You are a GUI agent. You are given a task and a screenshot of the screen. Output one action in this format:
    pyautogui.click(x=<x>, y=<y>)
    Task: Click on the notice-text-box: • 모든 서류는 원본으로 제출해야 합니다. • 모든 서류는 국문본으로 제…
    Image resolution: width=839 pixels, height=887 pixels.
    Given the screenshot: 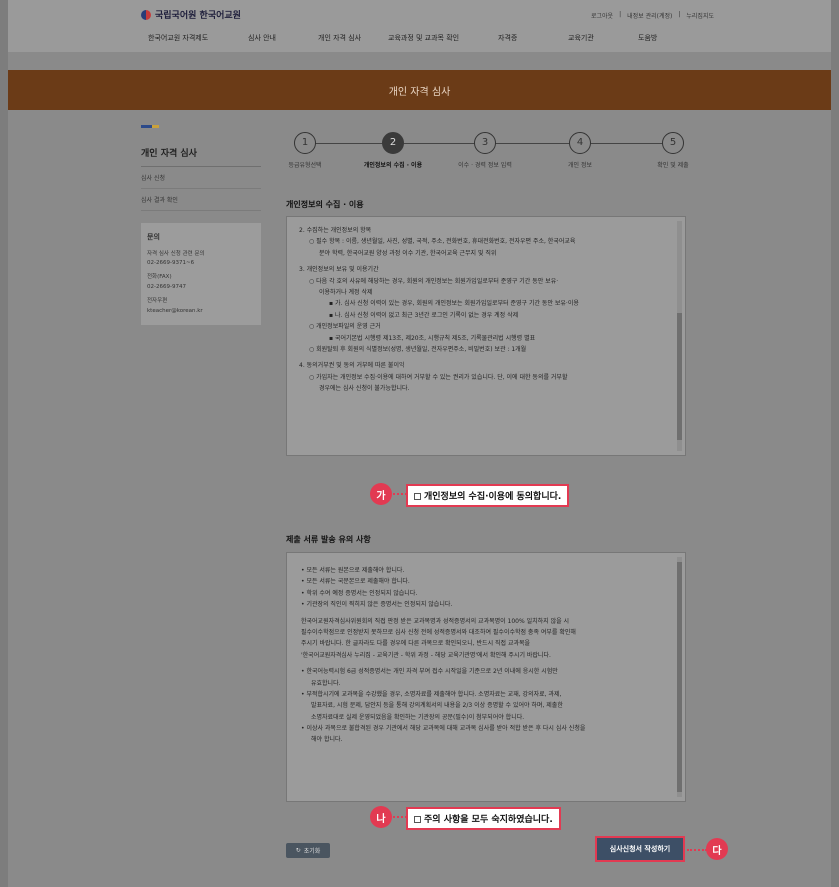 What is the action you would take?
    pyautogui.click(x=486, y=677)
    